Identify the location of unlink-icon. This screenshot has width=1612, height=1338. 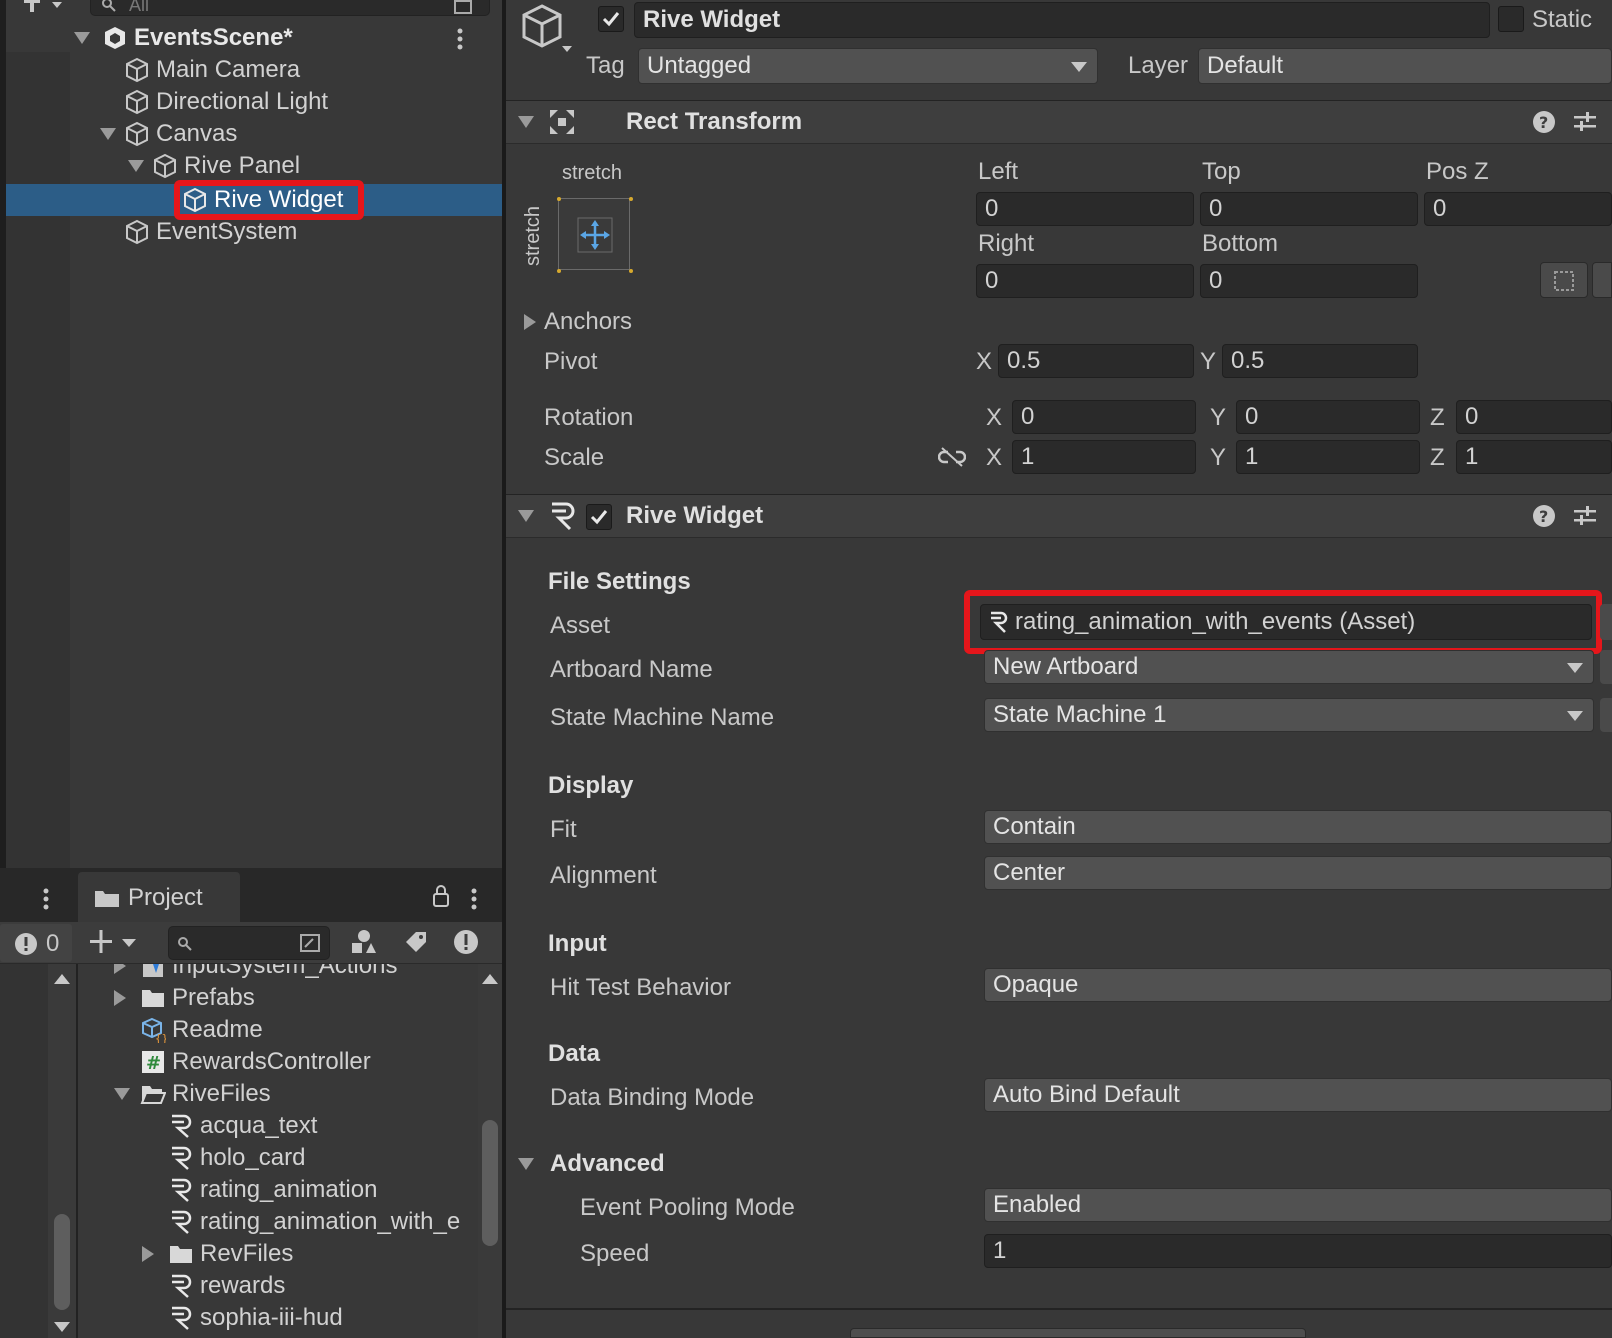
(952, 457).